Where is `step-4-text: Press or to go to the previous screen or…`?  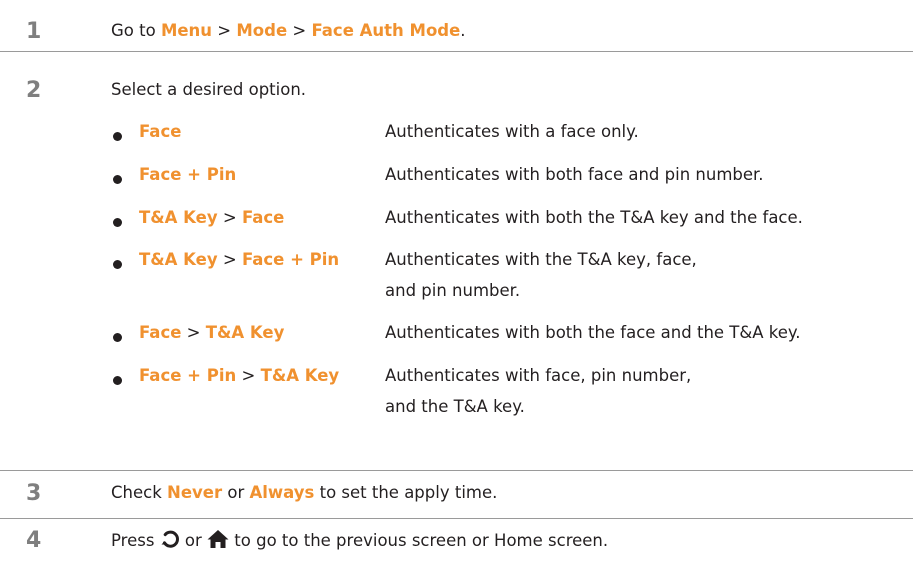 step-4-text: Press or to go to the previous screen or… is located at coordinates (360, 540).